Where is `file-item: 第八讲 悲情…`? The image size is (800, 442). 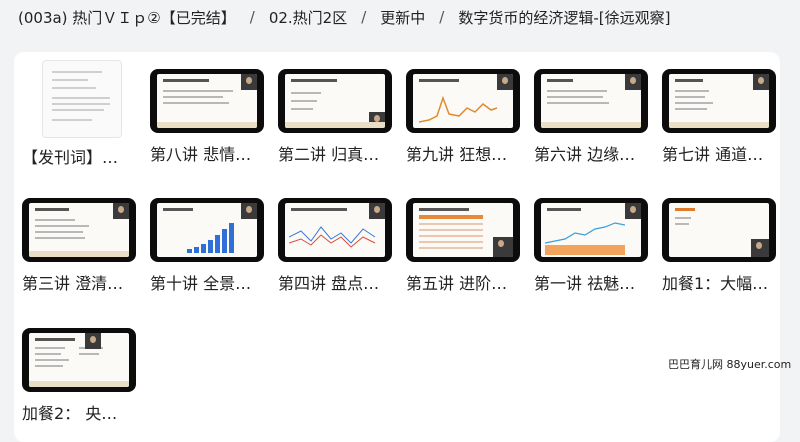 file-item: 第八讲 悲情… is located at coordinates (207, 117).